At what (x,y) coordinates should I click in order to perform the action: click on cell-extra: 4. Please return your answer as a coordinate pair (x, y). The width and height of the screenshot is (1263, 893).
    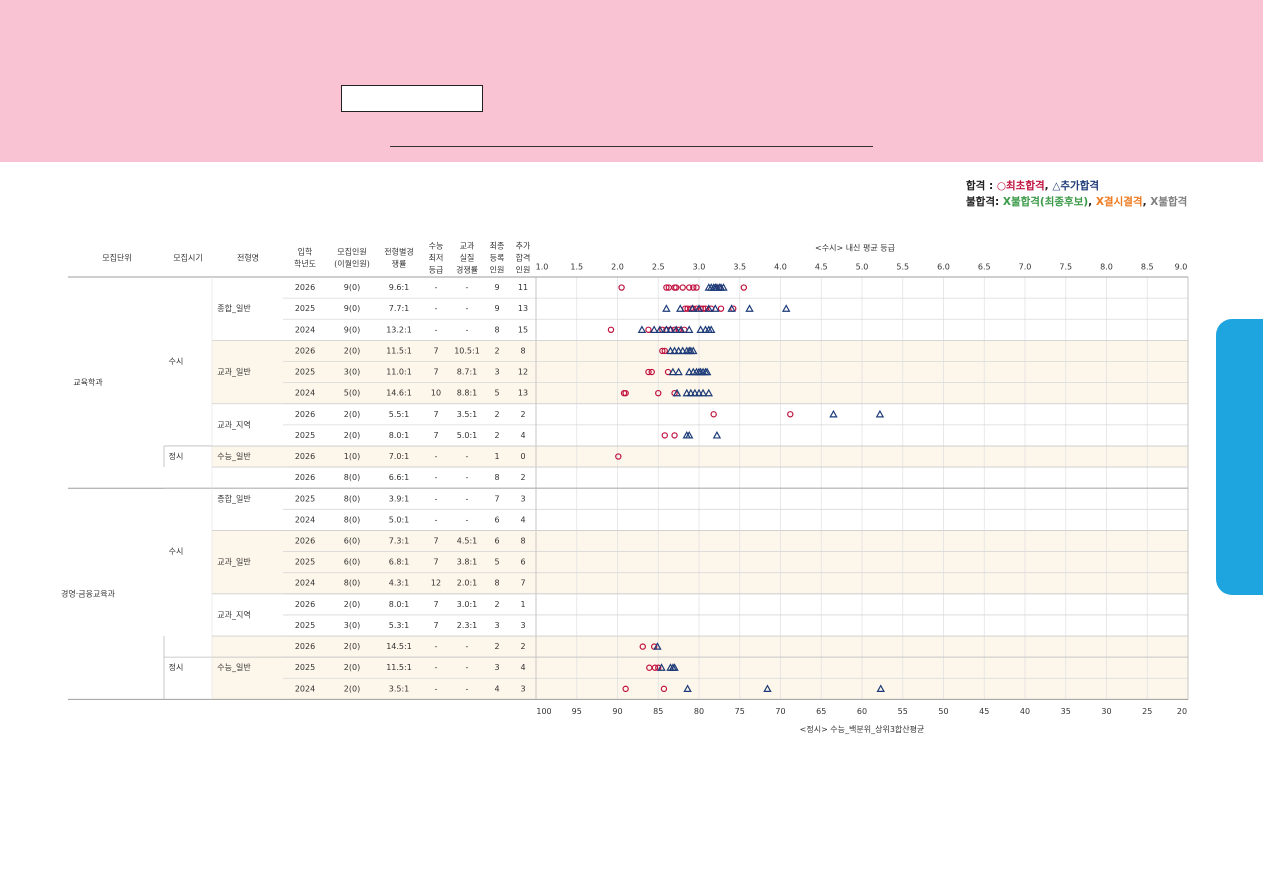
    Looking at the image, I should click on (522, 435).